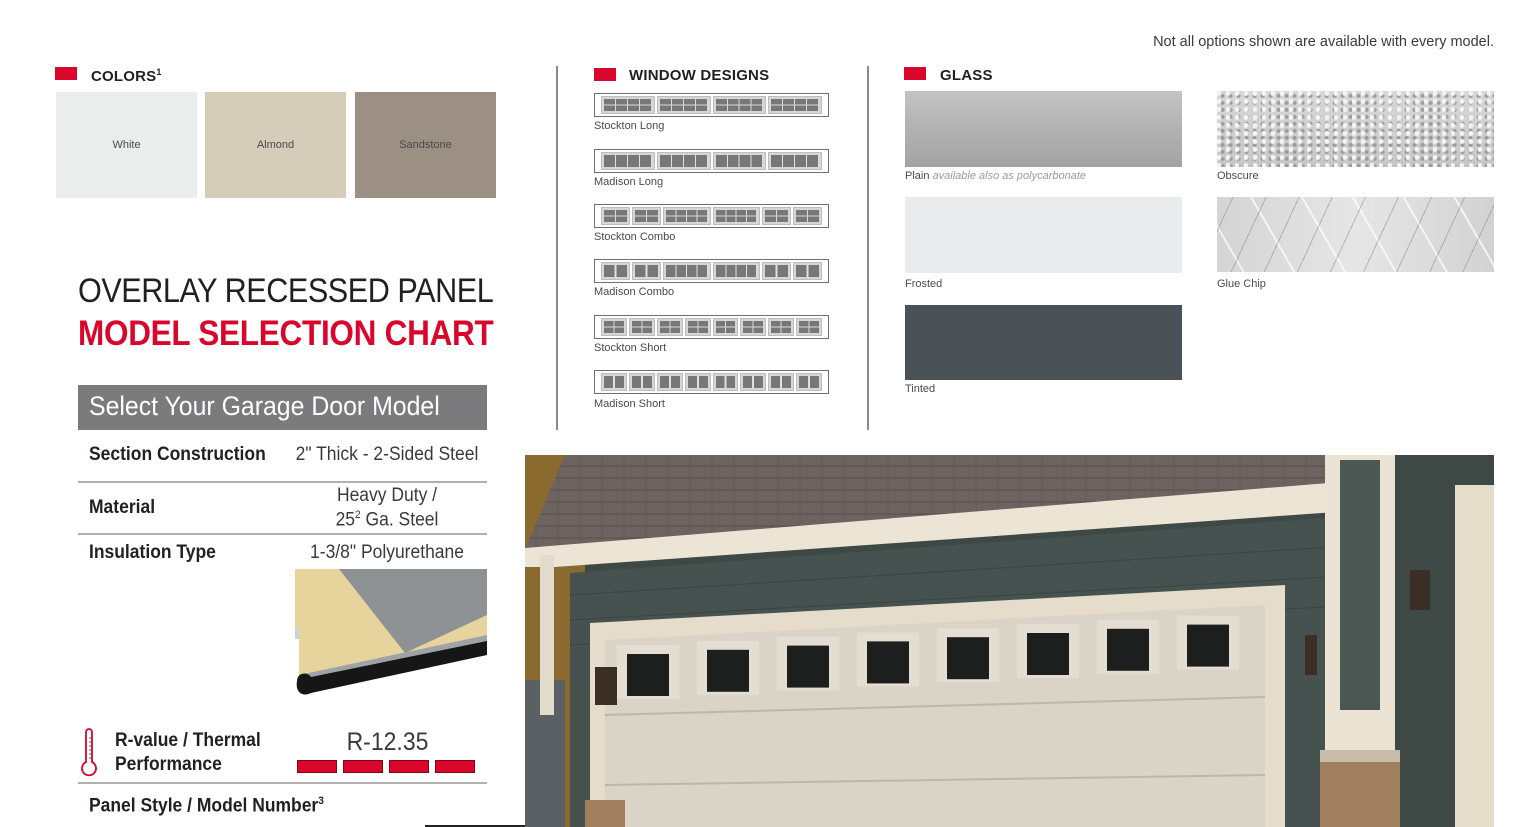  Describe the element at coordinates (66, 73) in the screenshot. I see `colors-section-marker` at that location.